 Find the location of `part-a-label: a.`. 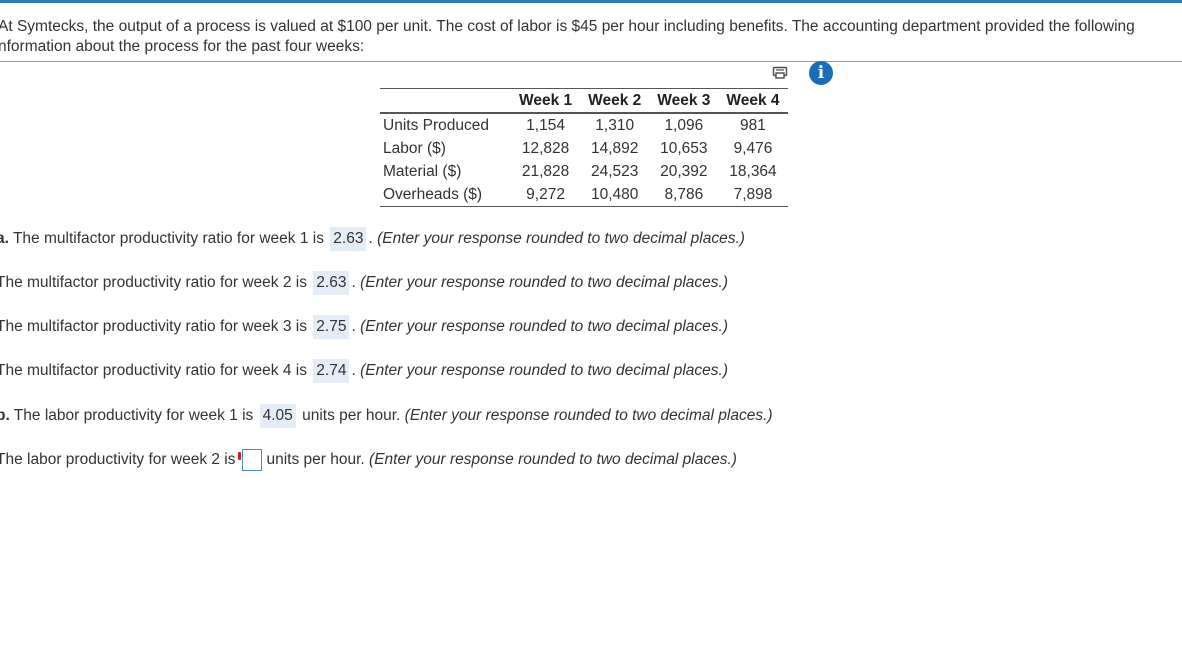

part-a-label: a. is located at coordinates (4, 238).